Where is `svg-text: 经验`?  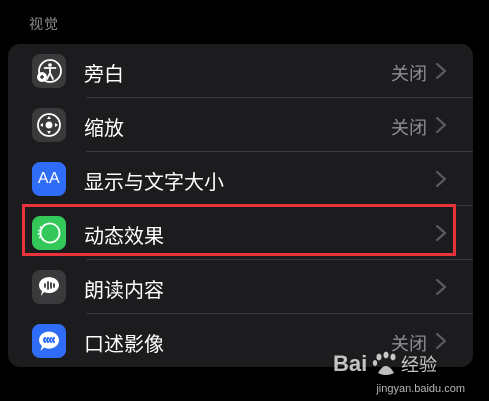
svg-text: 经验 is located at coordinates (419, 365).